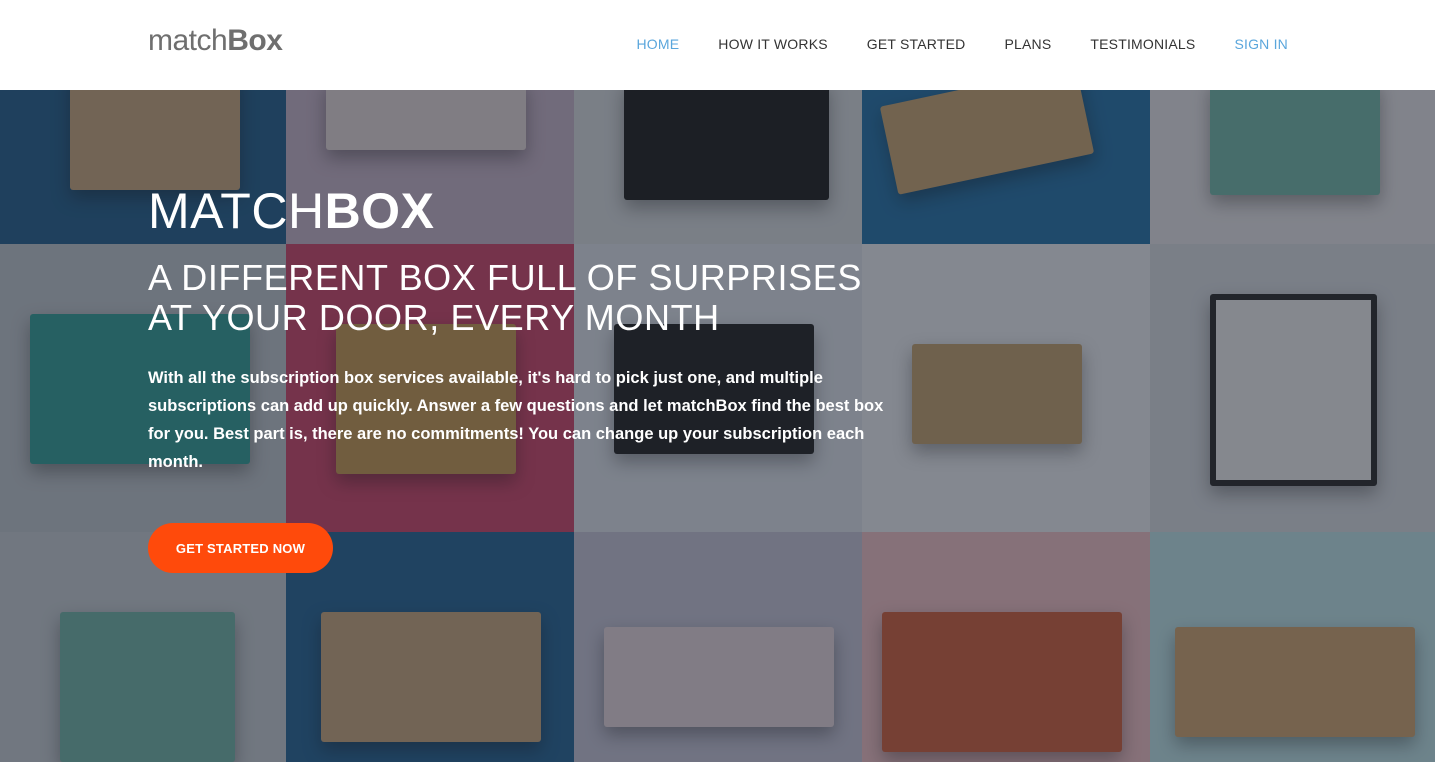 The height and width of the screenshot is (762, 1435). What do you see at coordinates (236, 211) in the screenshot?
I see `hero-brand-light: MATCH` at bounding box center [236, 211].